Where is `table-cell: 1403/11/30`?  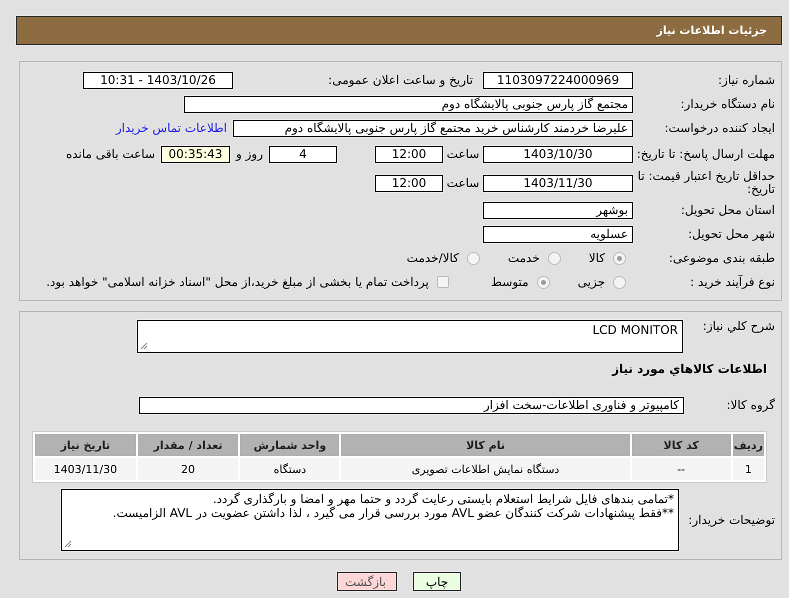 table-cell: 1403/11/30 is located at coordinates (85, 469).